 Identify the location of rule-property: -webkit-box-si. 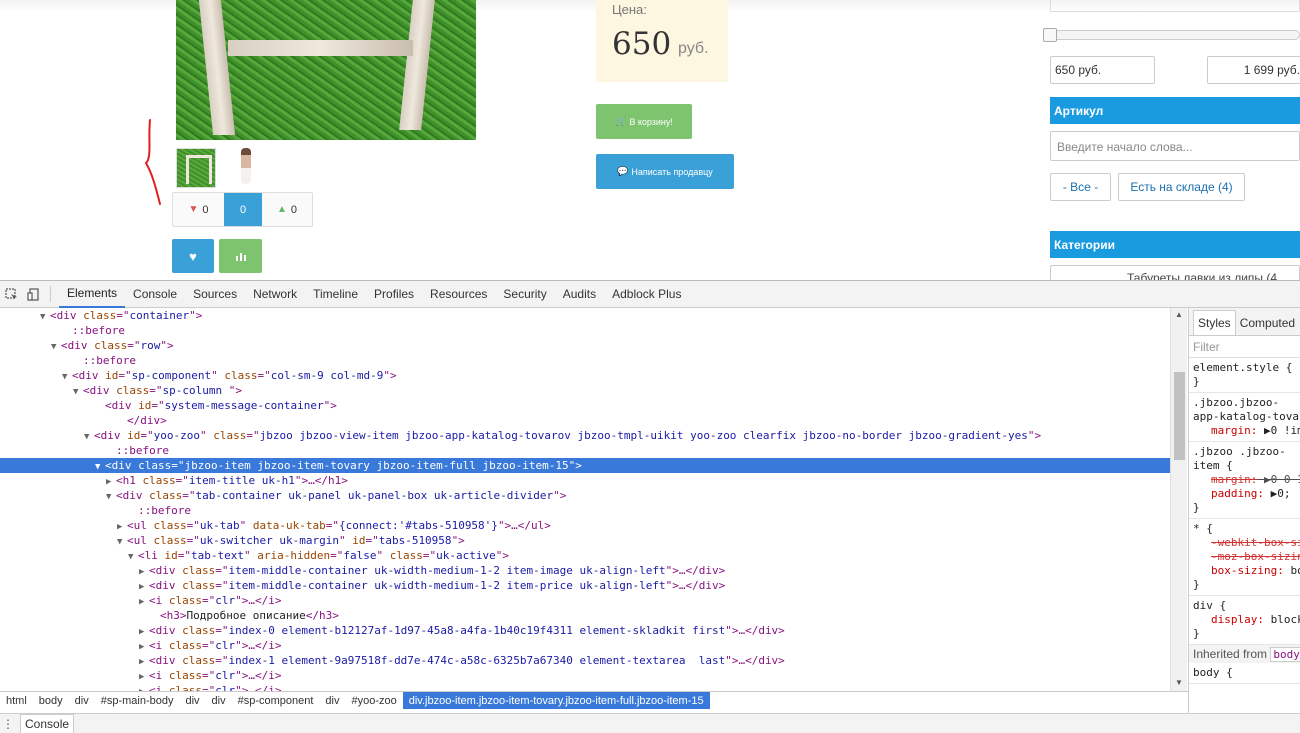
(1246, 543).